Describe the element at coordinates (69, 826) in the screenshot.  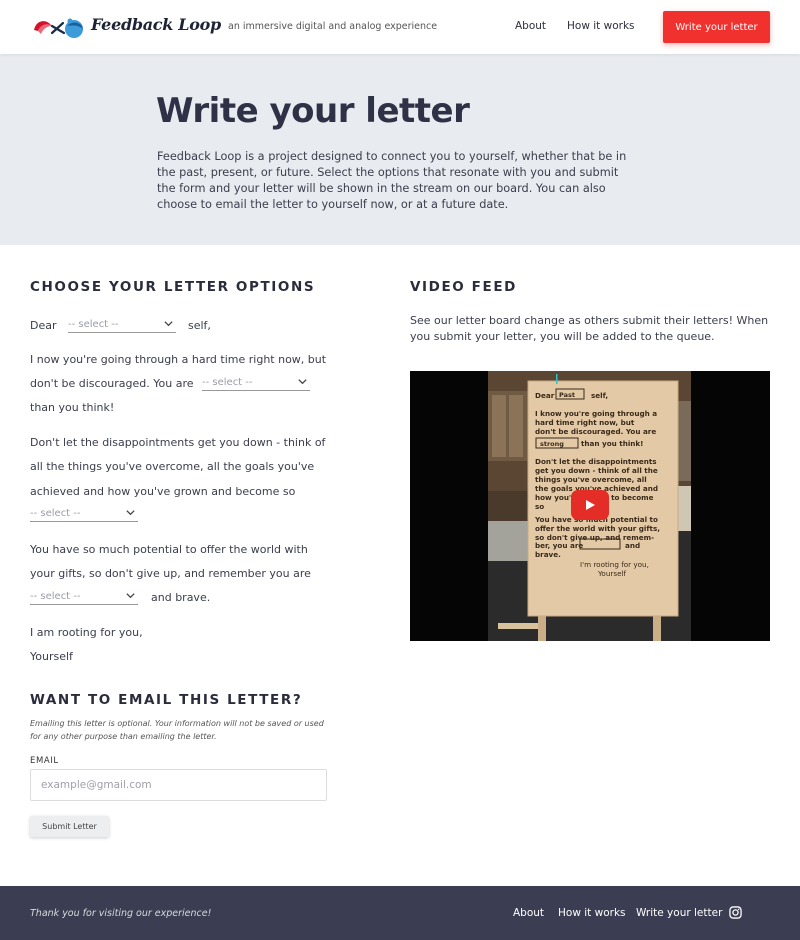
I see `submit-letter-button: Submit Letter` at that location.